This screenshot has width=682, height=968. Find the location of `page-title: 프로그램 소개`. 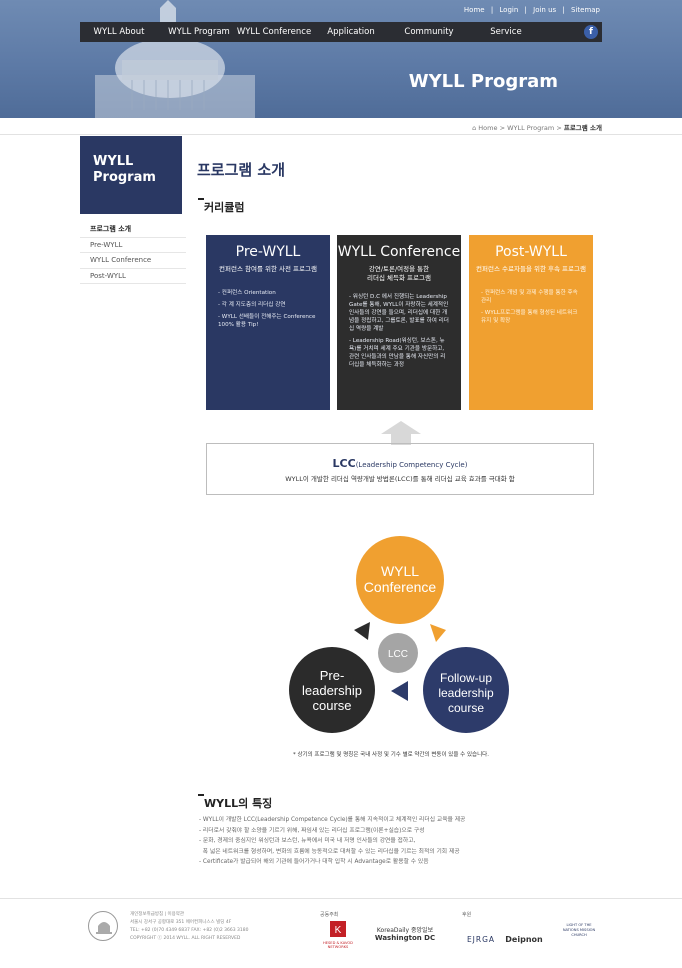

page-title: 프로그램 소개 is located at coordinates (241, 170).